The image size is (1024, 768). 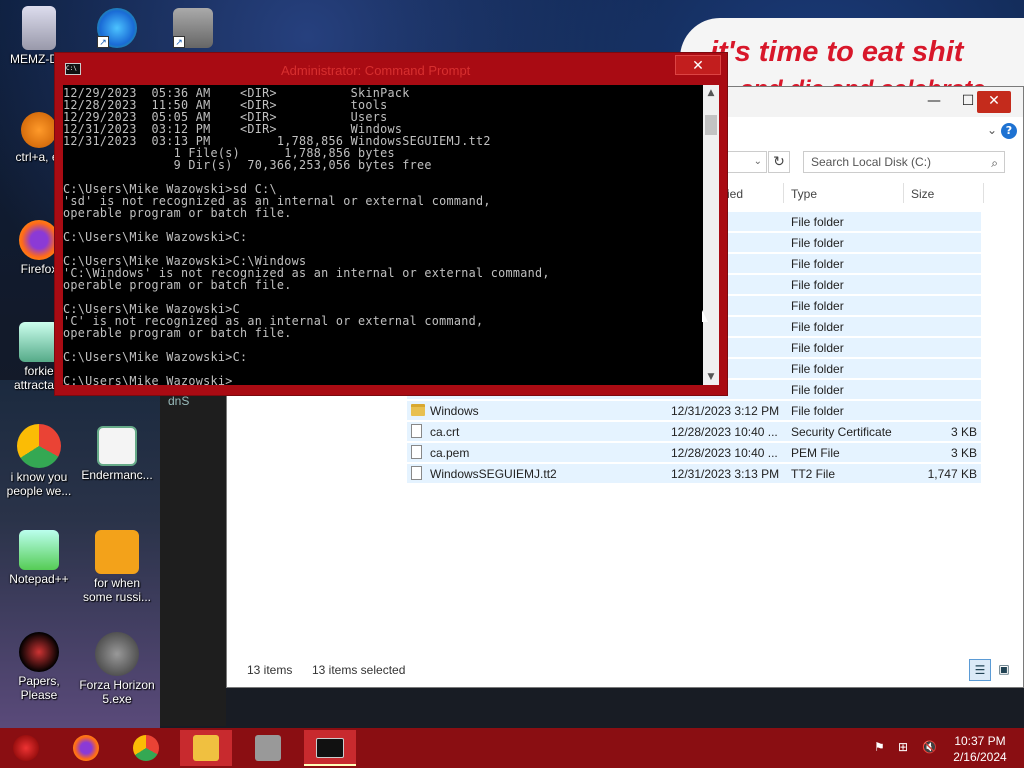 What do you see at coordinates (871, 162) in the screenshot?
I see `search-placeholder: Search Local Disk (C:)` at bounding box center [871, 162].